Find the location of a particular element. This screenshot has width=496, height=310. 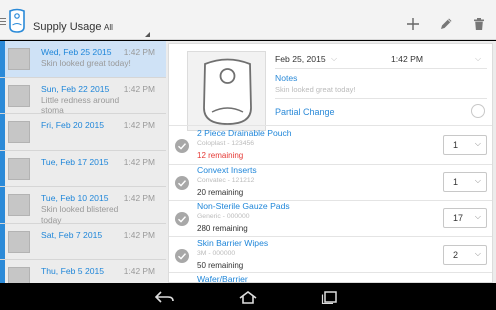

stoma-photo is located at coordinates (226, 91).